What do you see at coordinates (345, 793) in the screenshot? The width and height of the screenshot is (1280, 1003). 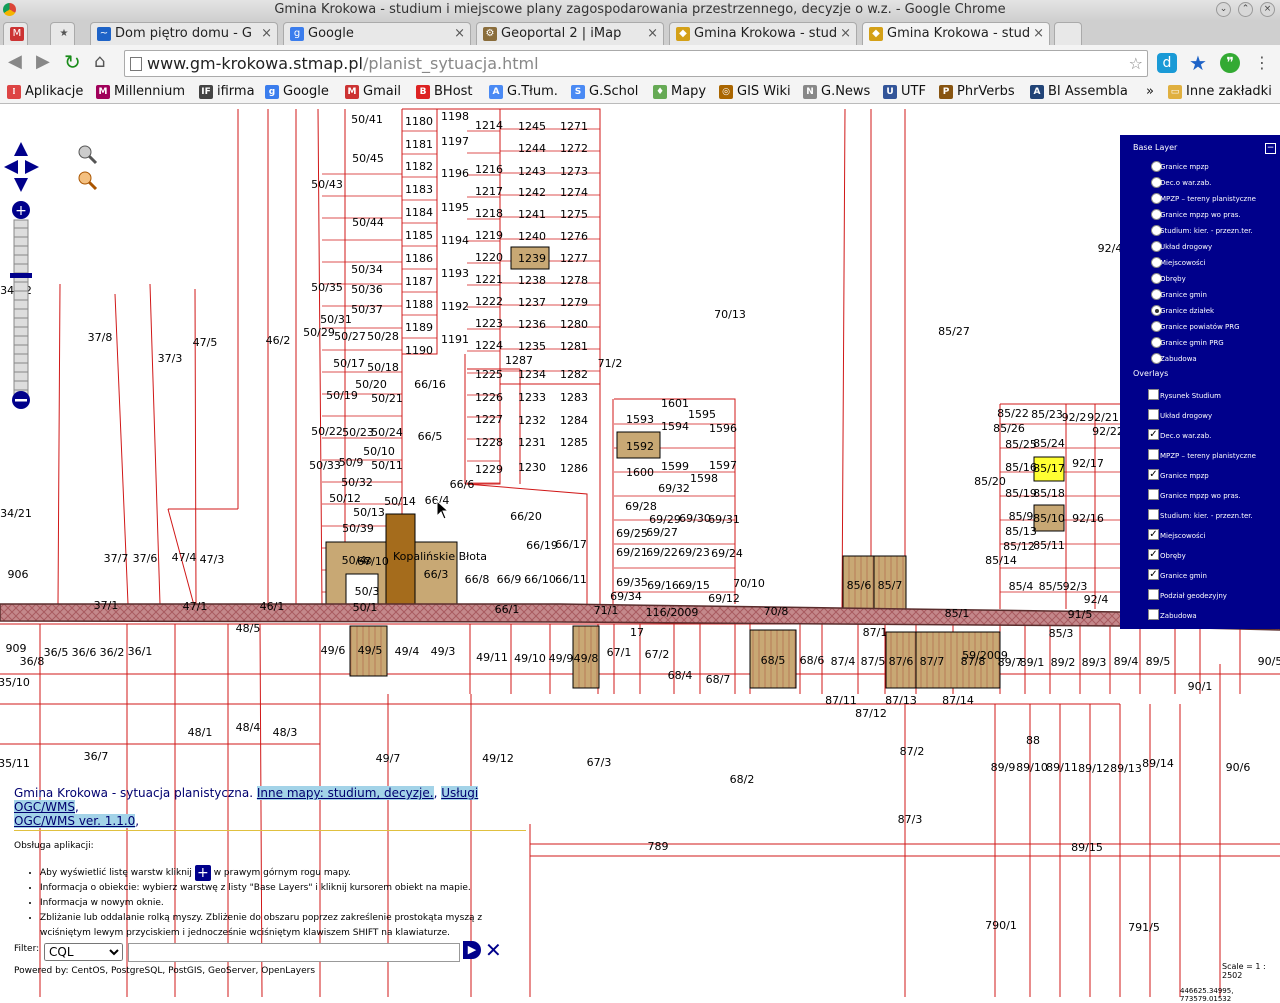 I see `link-other-maps: Inne mapy: studium, decyzje.` at bounding box center [345, 793].